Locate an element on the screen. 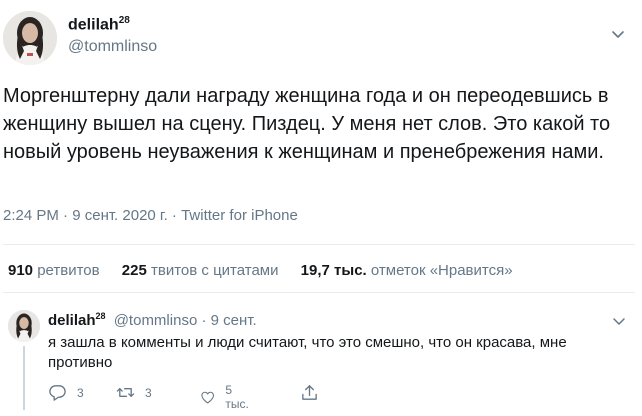 This screenshot has height=416, width=642. retweets-count: 910 is located at coordinates (21, 270).